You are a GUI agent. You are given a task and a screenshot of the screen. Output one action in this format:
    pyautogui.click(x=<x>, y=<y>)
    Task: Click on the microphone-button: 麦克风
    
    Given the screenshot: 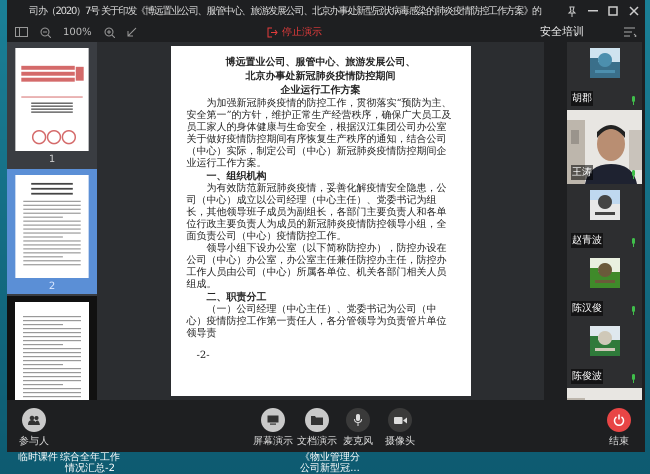 What is the action you would take?
    pyautogui.click(x=358, y=428)
    